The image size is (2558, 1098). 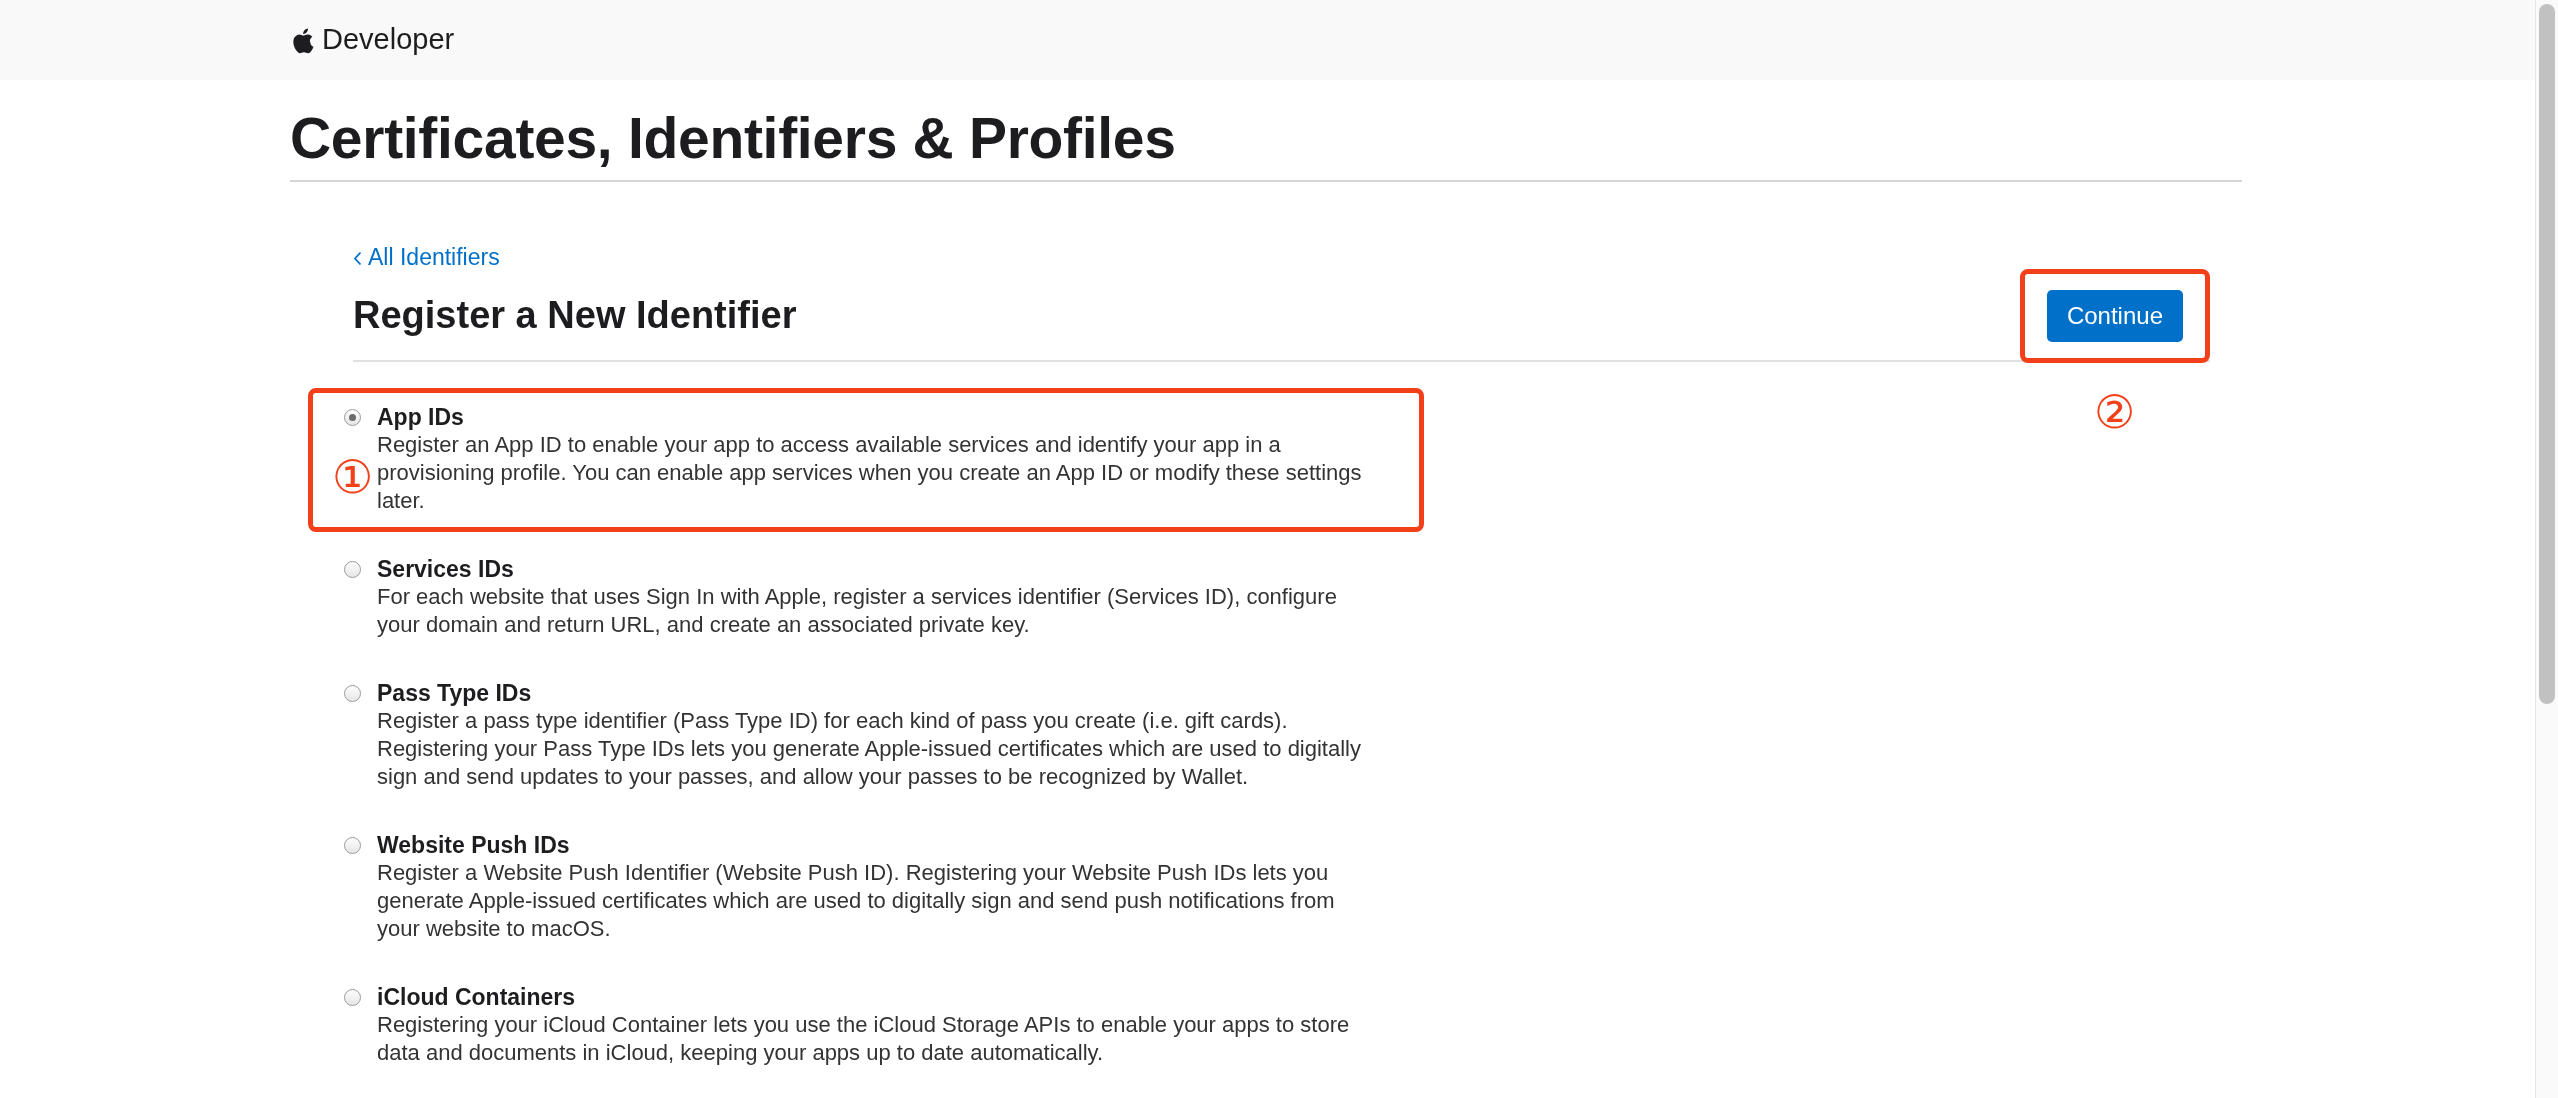 What do you see at coordinates (474, 845) in the screenshot?
I see `option-title: Website Push IDs` at bounding box center [474, 845].